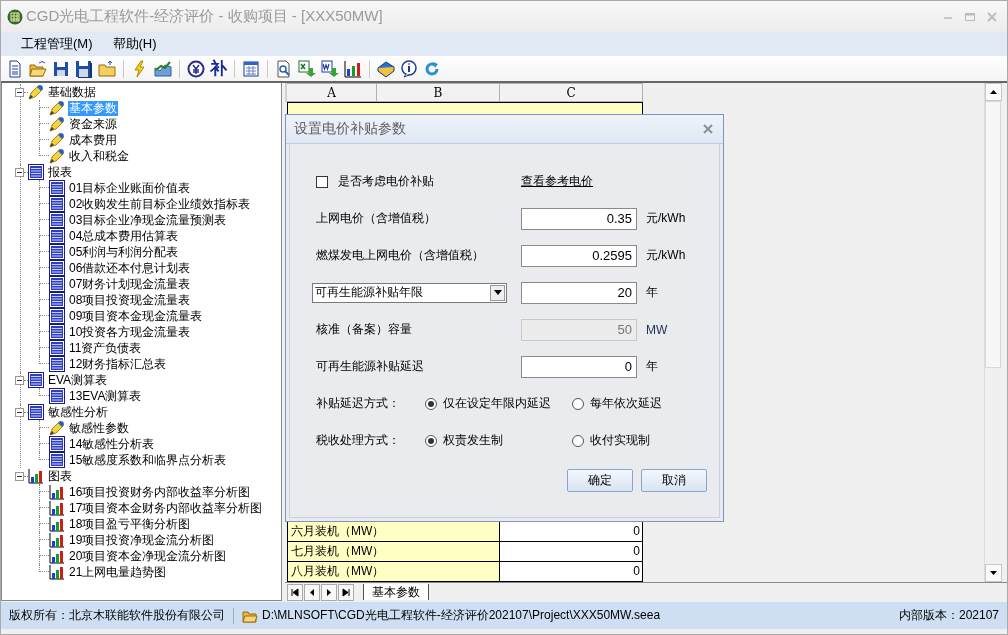  What do you see at coordinates (93, 124) in the screenshot?
I see `tree-item: 资金来源` at bounding box center [93, 124].